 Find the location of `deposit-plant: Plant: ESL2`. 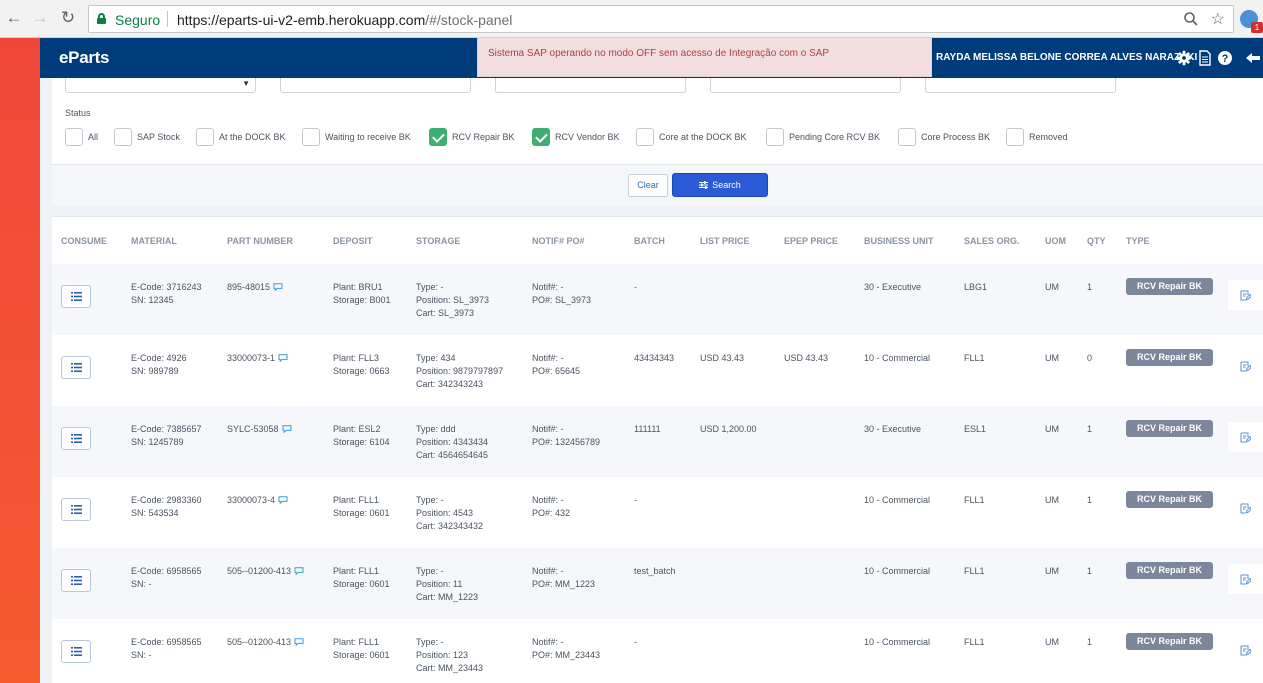

deposit-plant: Plant: ESL2 is located at coordinates (357, 429).